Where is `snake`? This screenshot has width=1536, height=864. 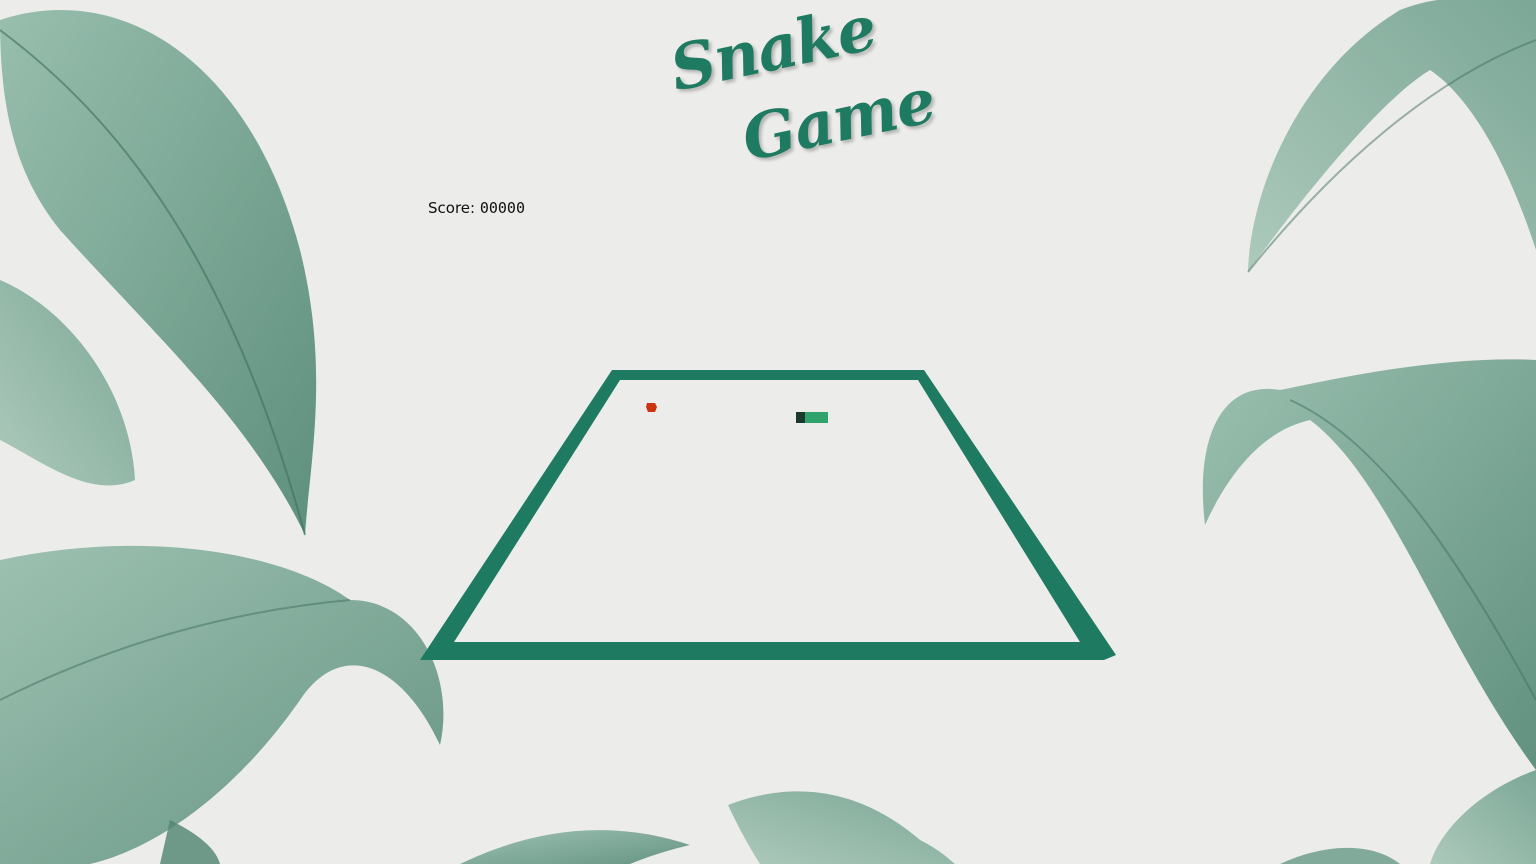
snake is located at coordinates (812, 417).